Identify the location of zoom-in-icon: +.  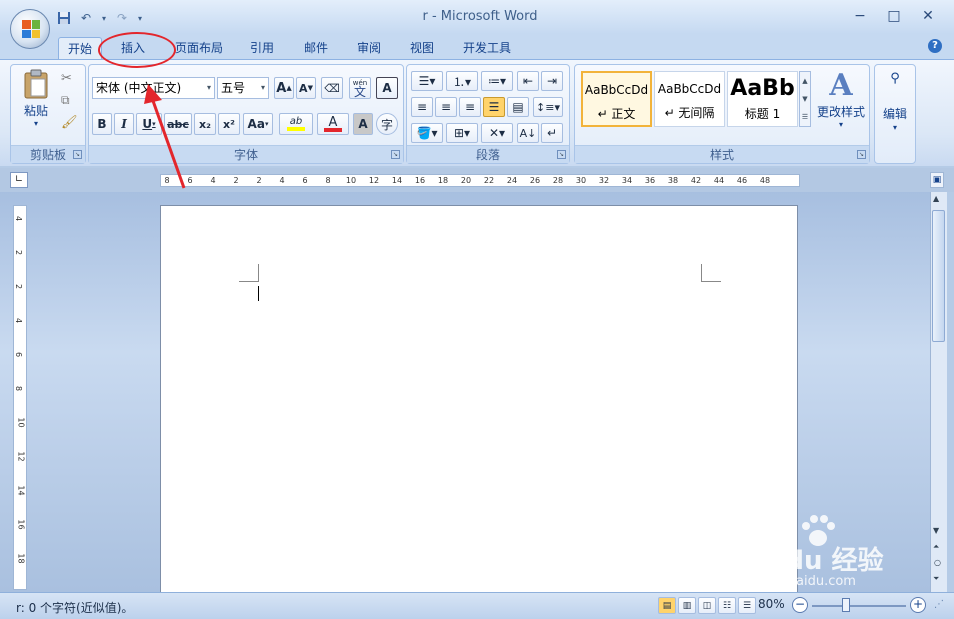
(918, 605).